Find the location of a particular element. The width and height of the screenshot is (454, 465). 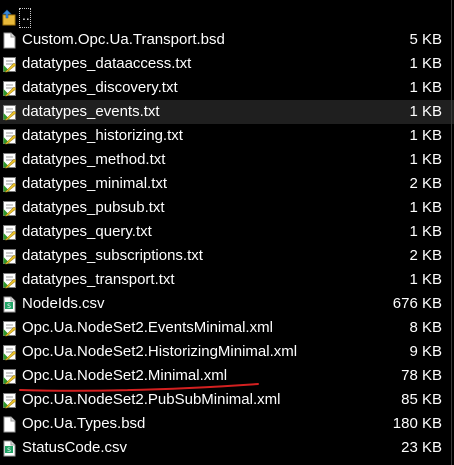

file-name: Opc.Ua.NodeSet2.HistorizingMinimal.xml is located at coordinates (160, 351).